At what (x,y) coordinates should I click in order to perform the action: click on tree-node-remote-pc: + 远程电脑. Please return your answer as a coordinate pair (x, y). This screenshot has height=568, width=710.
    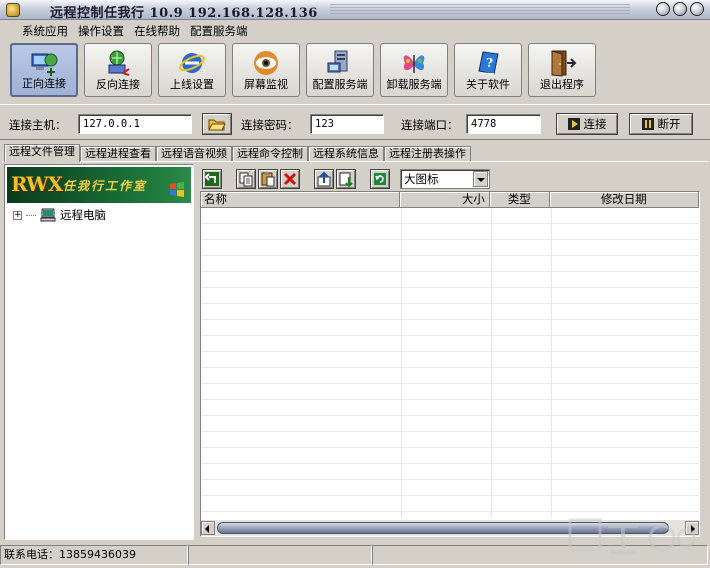
    Looking at the image, I should click on (59, 215).